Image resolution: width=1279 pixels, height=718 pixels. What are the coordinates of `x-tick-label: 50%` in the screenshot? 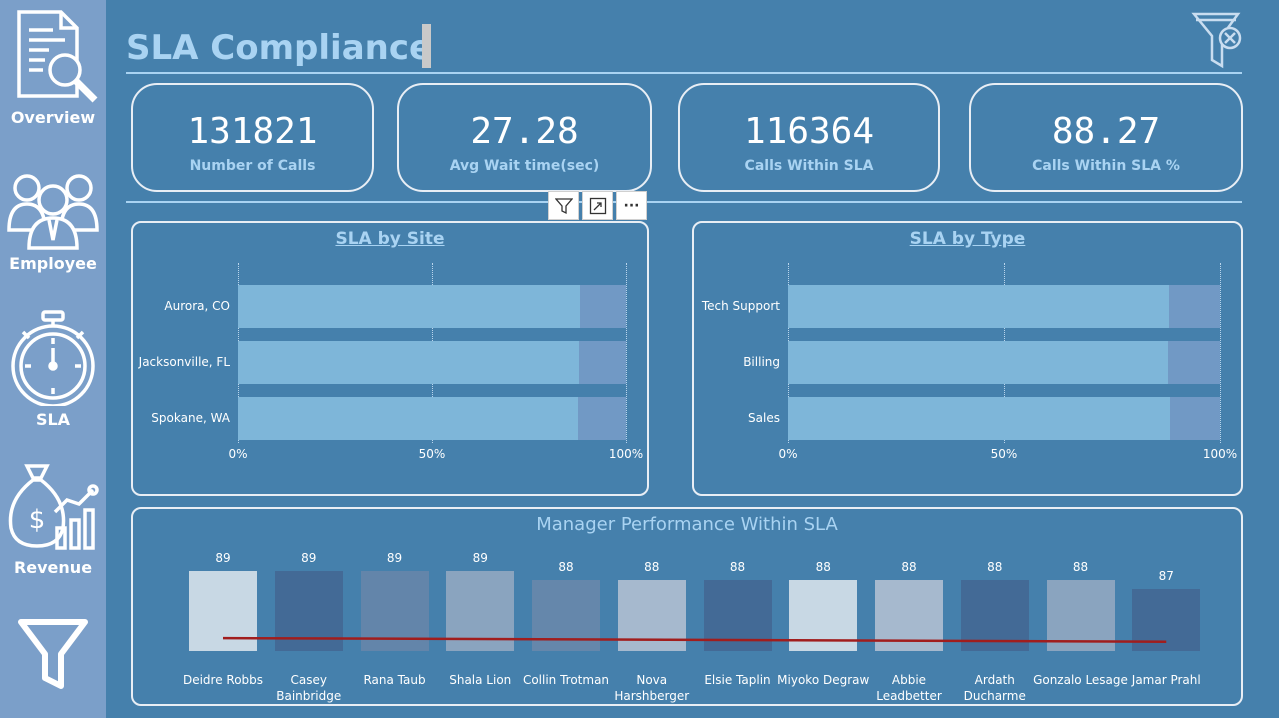 It's located at (1004, 454).